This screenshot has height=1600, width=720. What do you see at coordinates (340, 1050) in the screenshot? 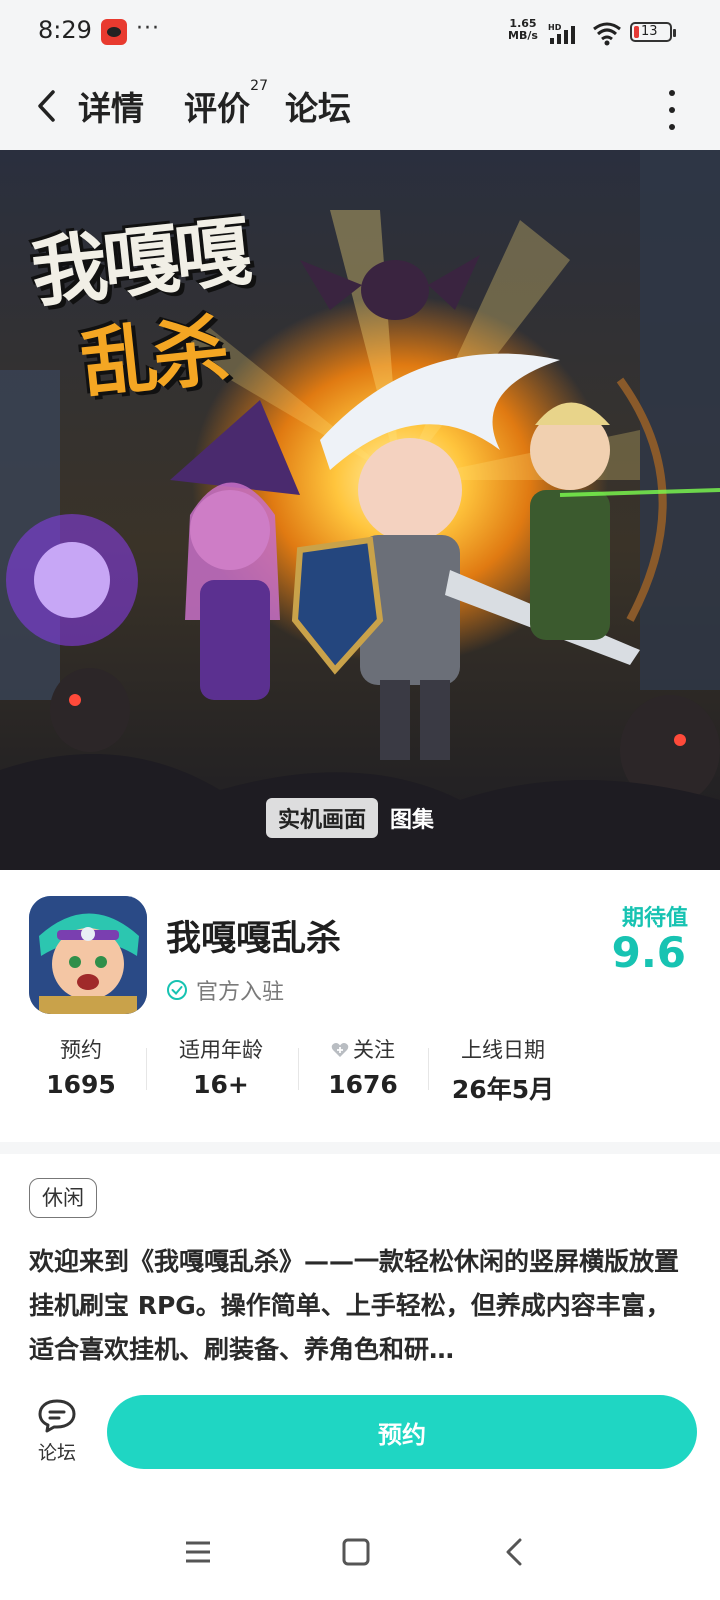
I see `heart-plus-icon` at bounding box center [340, 1050].